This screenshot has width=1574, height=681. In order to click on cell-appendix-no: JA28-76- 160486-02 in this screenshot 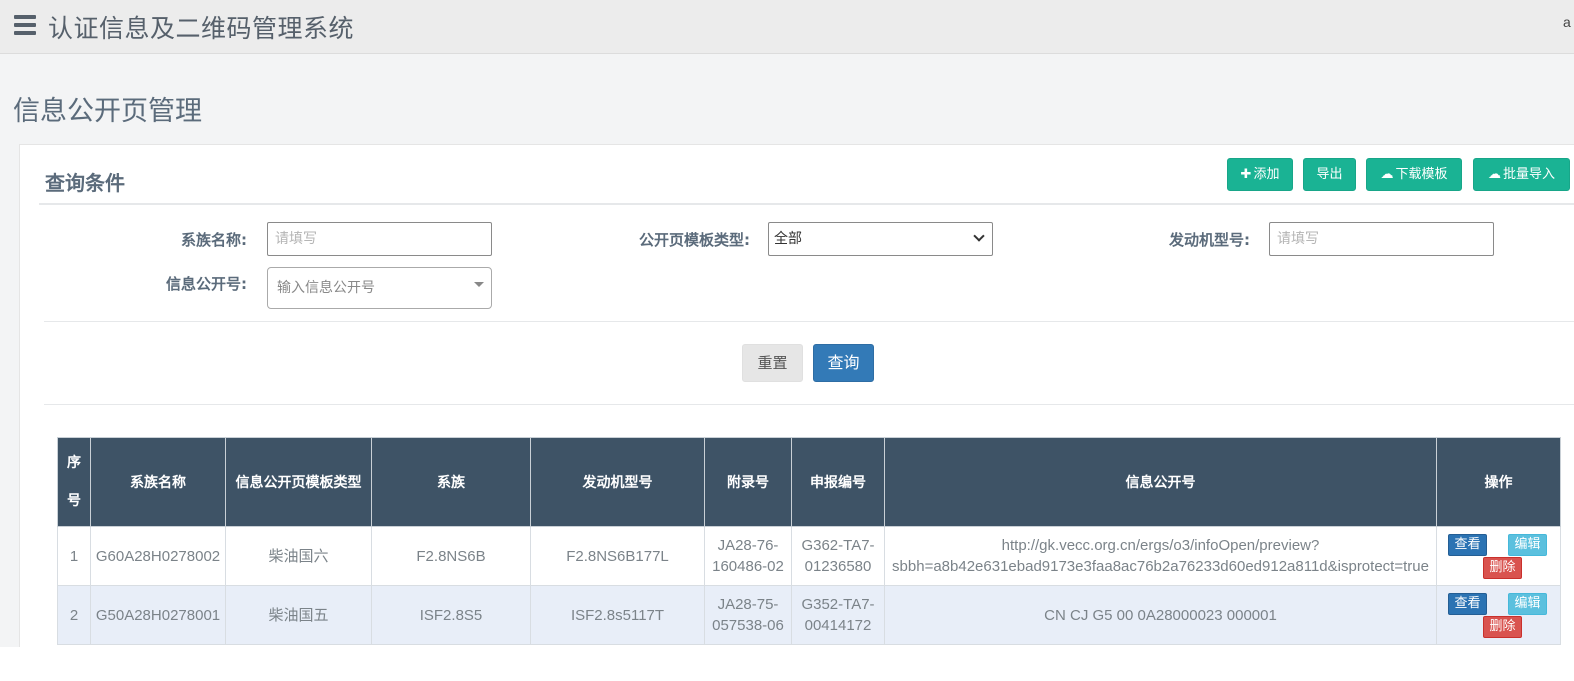, I will do `click(748, 556)`.